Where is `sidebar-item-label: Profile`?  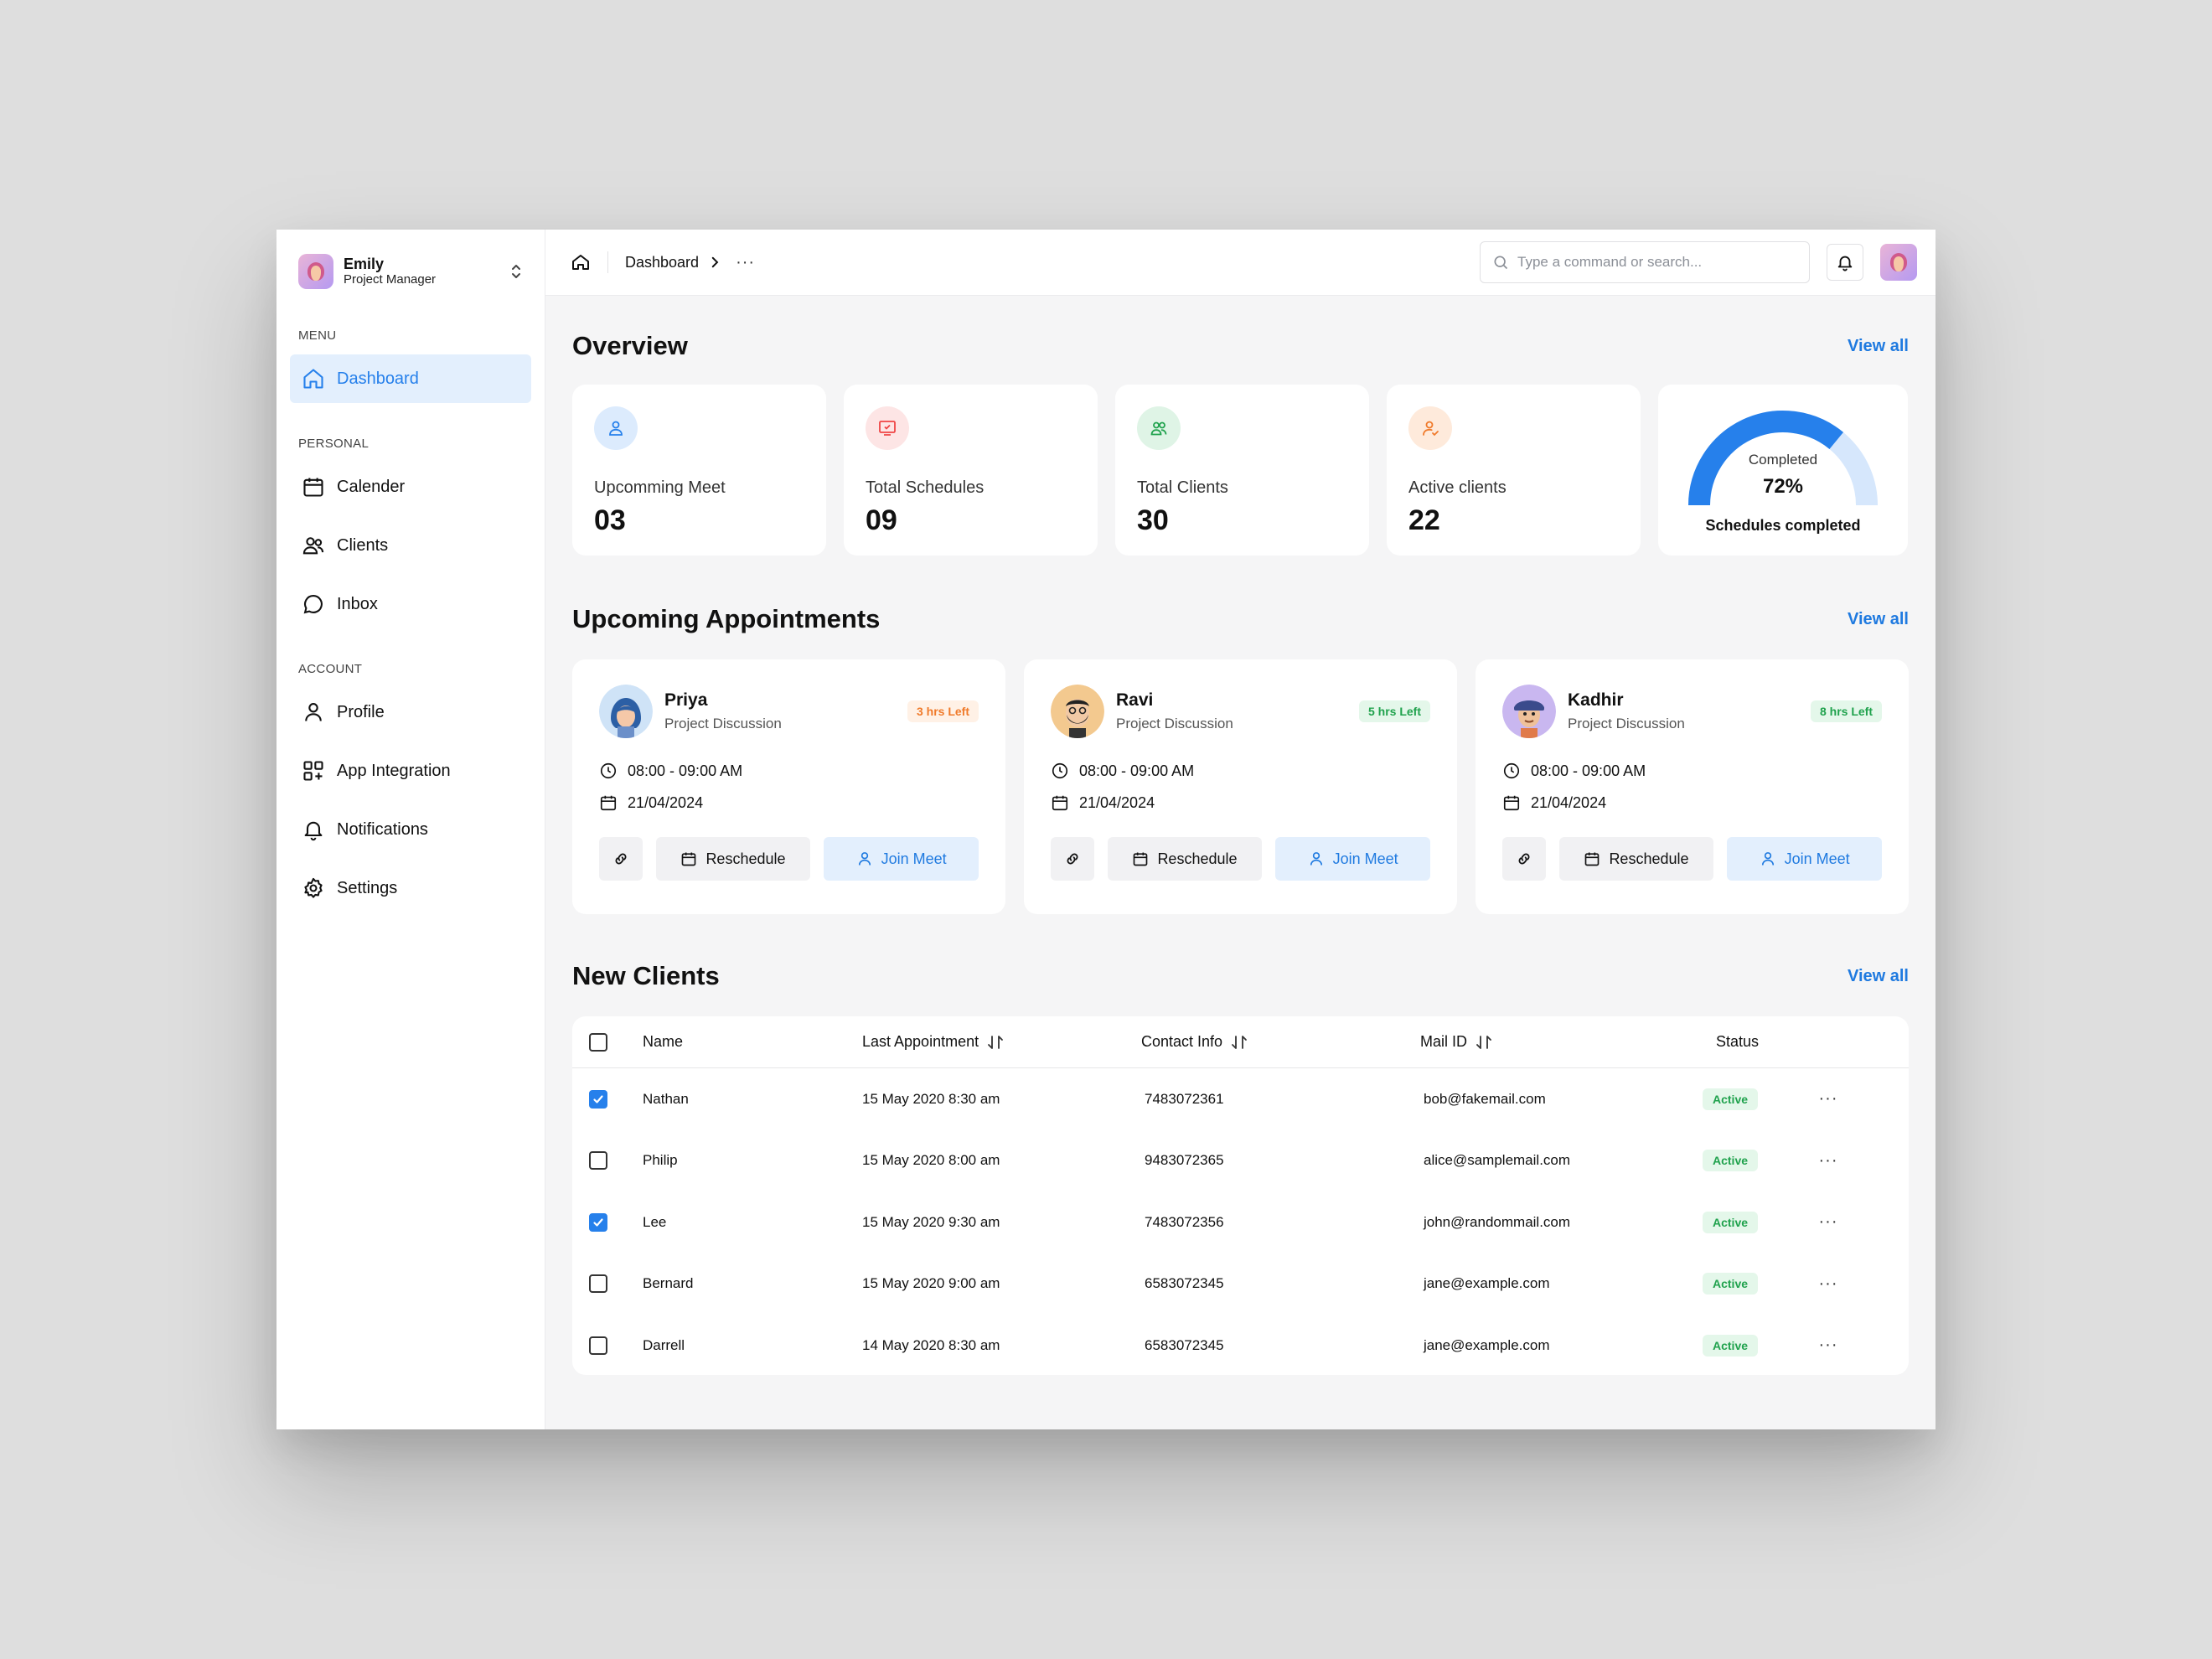
sidebar-item-label: Profile is located at coordinates (361, 711).